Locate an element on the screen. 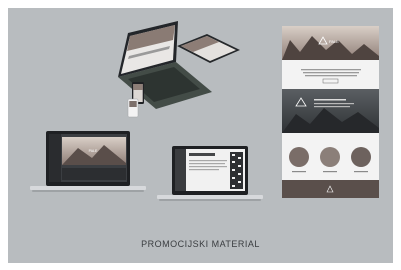 The height and width of the screenshot is (270, 401). laptop-left-logo: PALE is located at coordinates (93, 151).